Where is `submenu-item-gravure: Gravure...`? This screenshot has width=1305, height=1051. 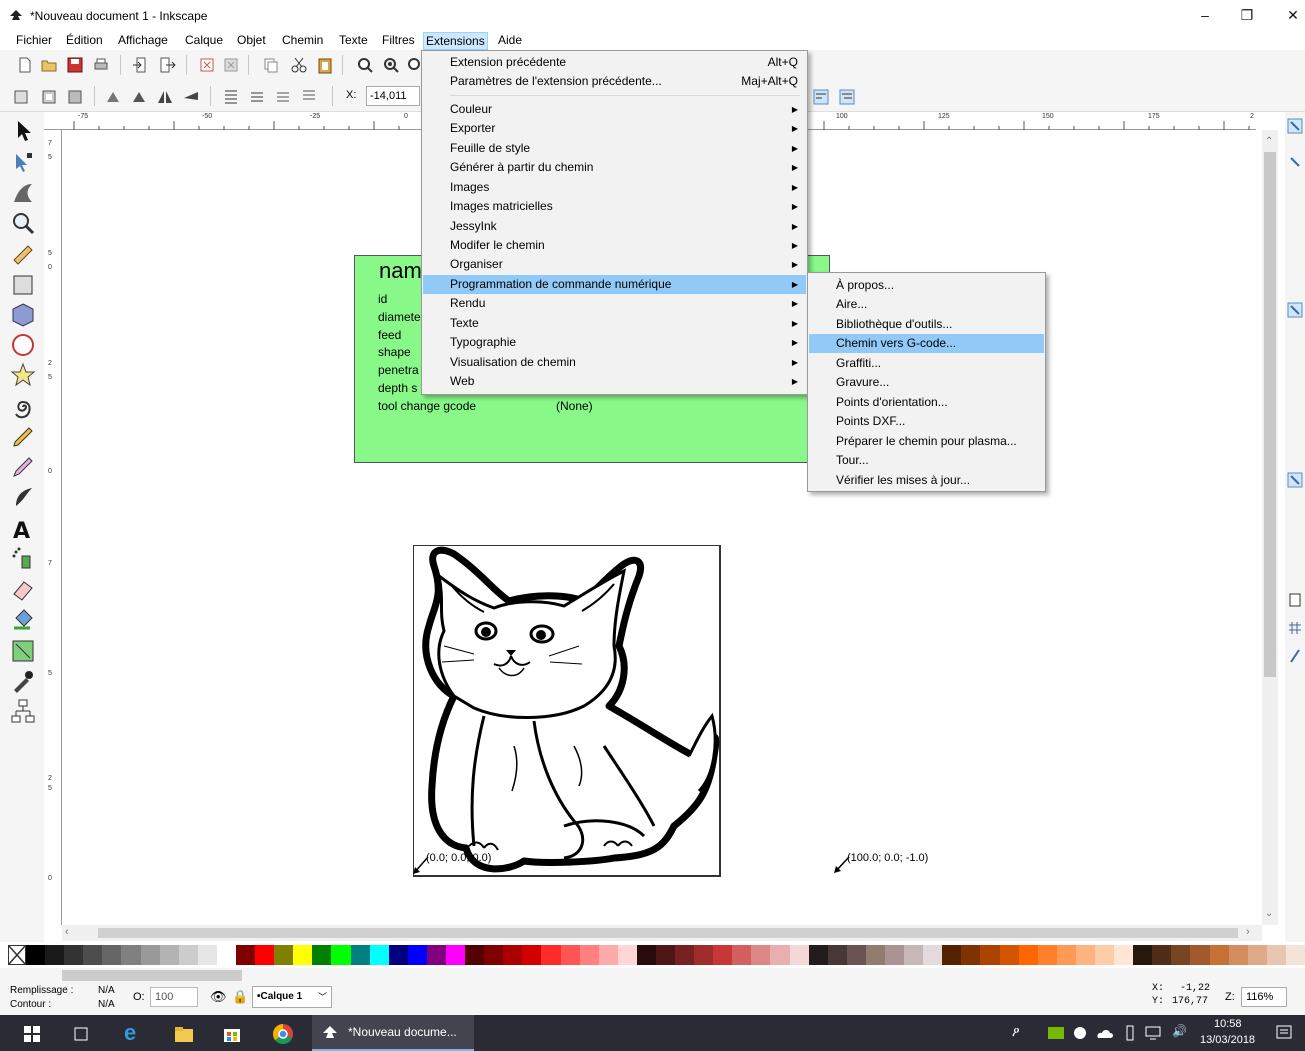 submenu-item-gravure: Gravure... is located at coordinates (926, 382).